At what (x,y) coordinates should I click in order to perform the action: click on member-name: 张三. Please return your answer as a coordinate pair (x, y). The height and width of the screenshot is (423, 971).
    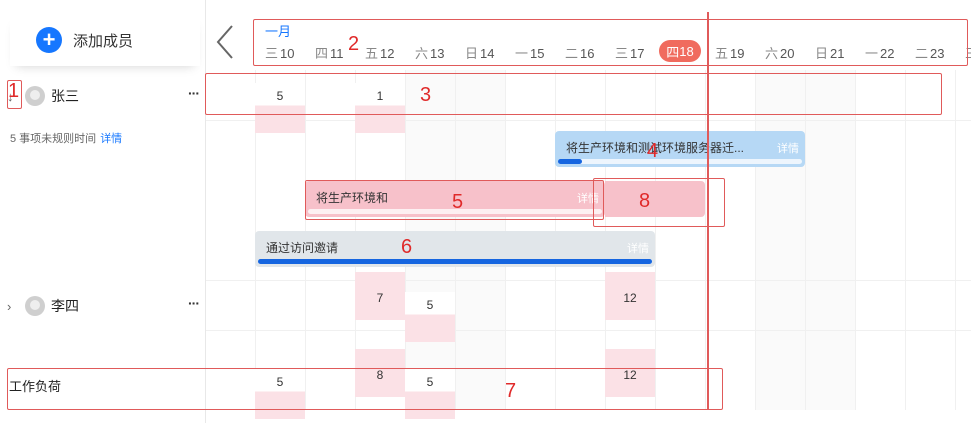
    Looking at the image, I should click on (65, 96).